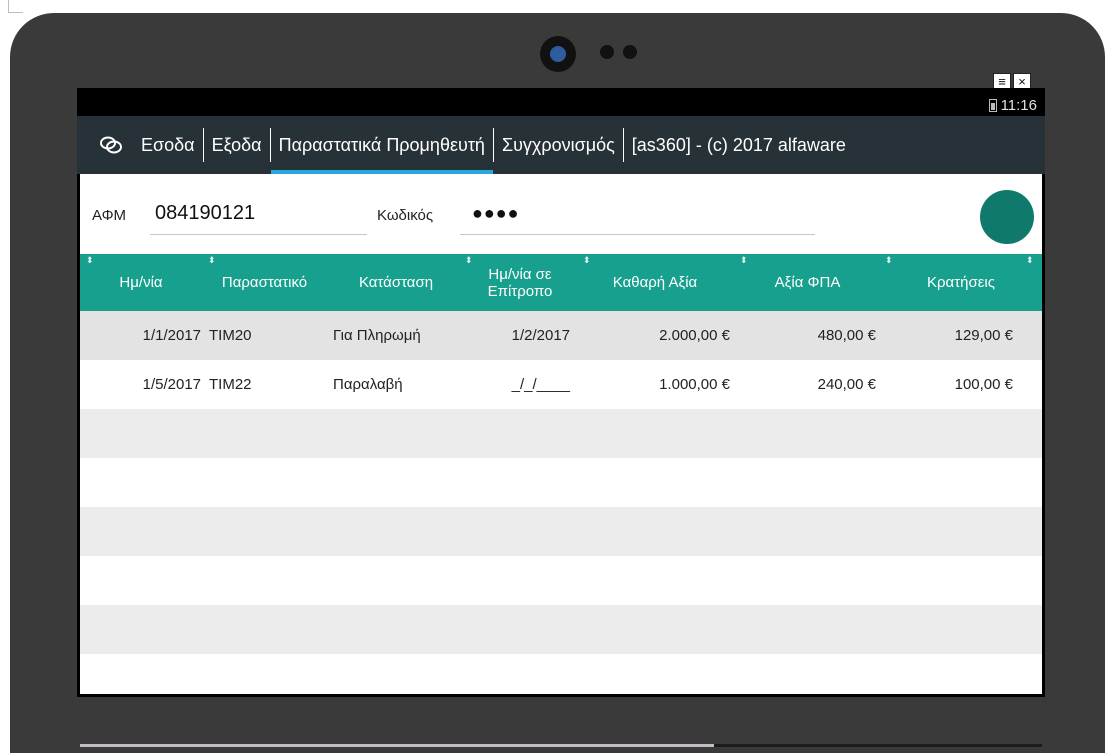  Describe the element at coordinates (694, 335) in the screenshot. I see `cell-net-value: 2.000,00 €` at that location.